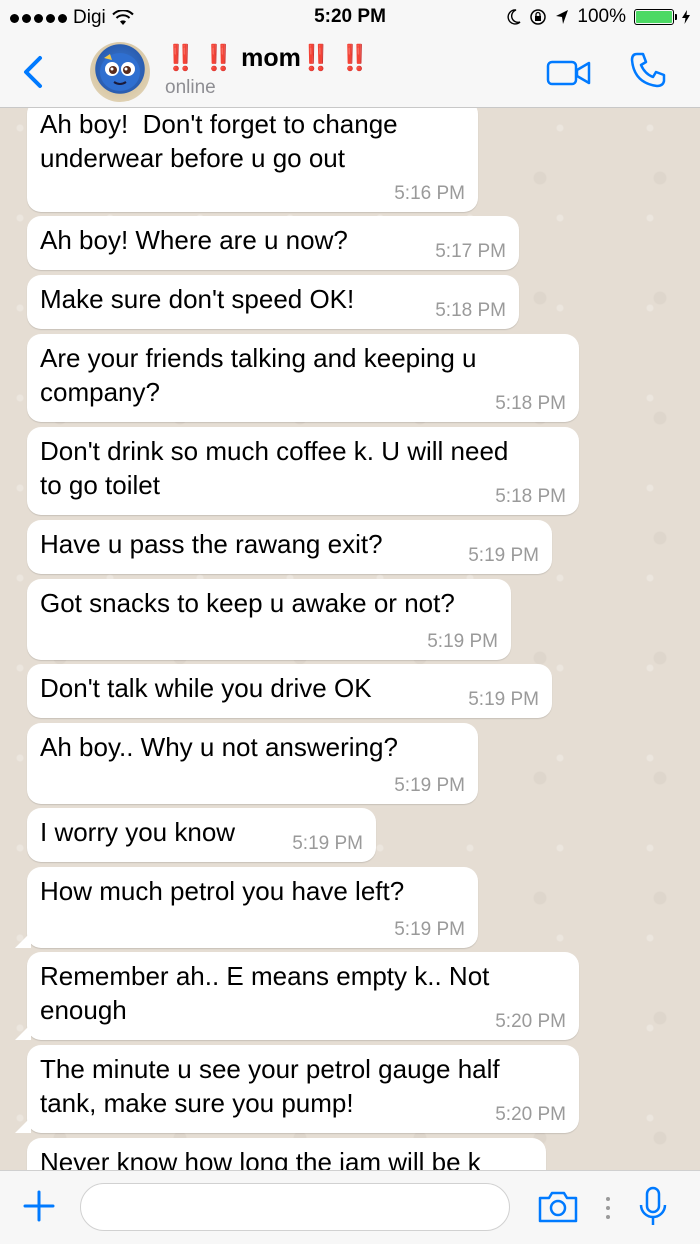  I want to click on voice-call-button, so click(648, 70).